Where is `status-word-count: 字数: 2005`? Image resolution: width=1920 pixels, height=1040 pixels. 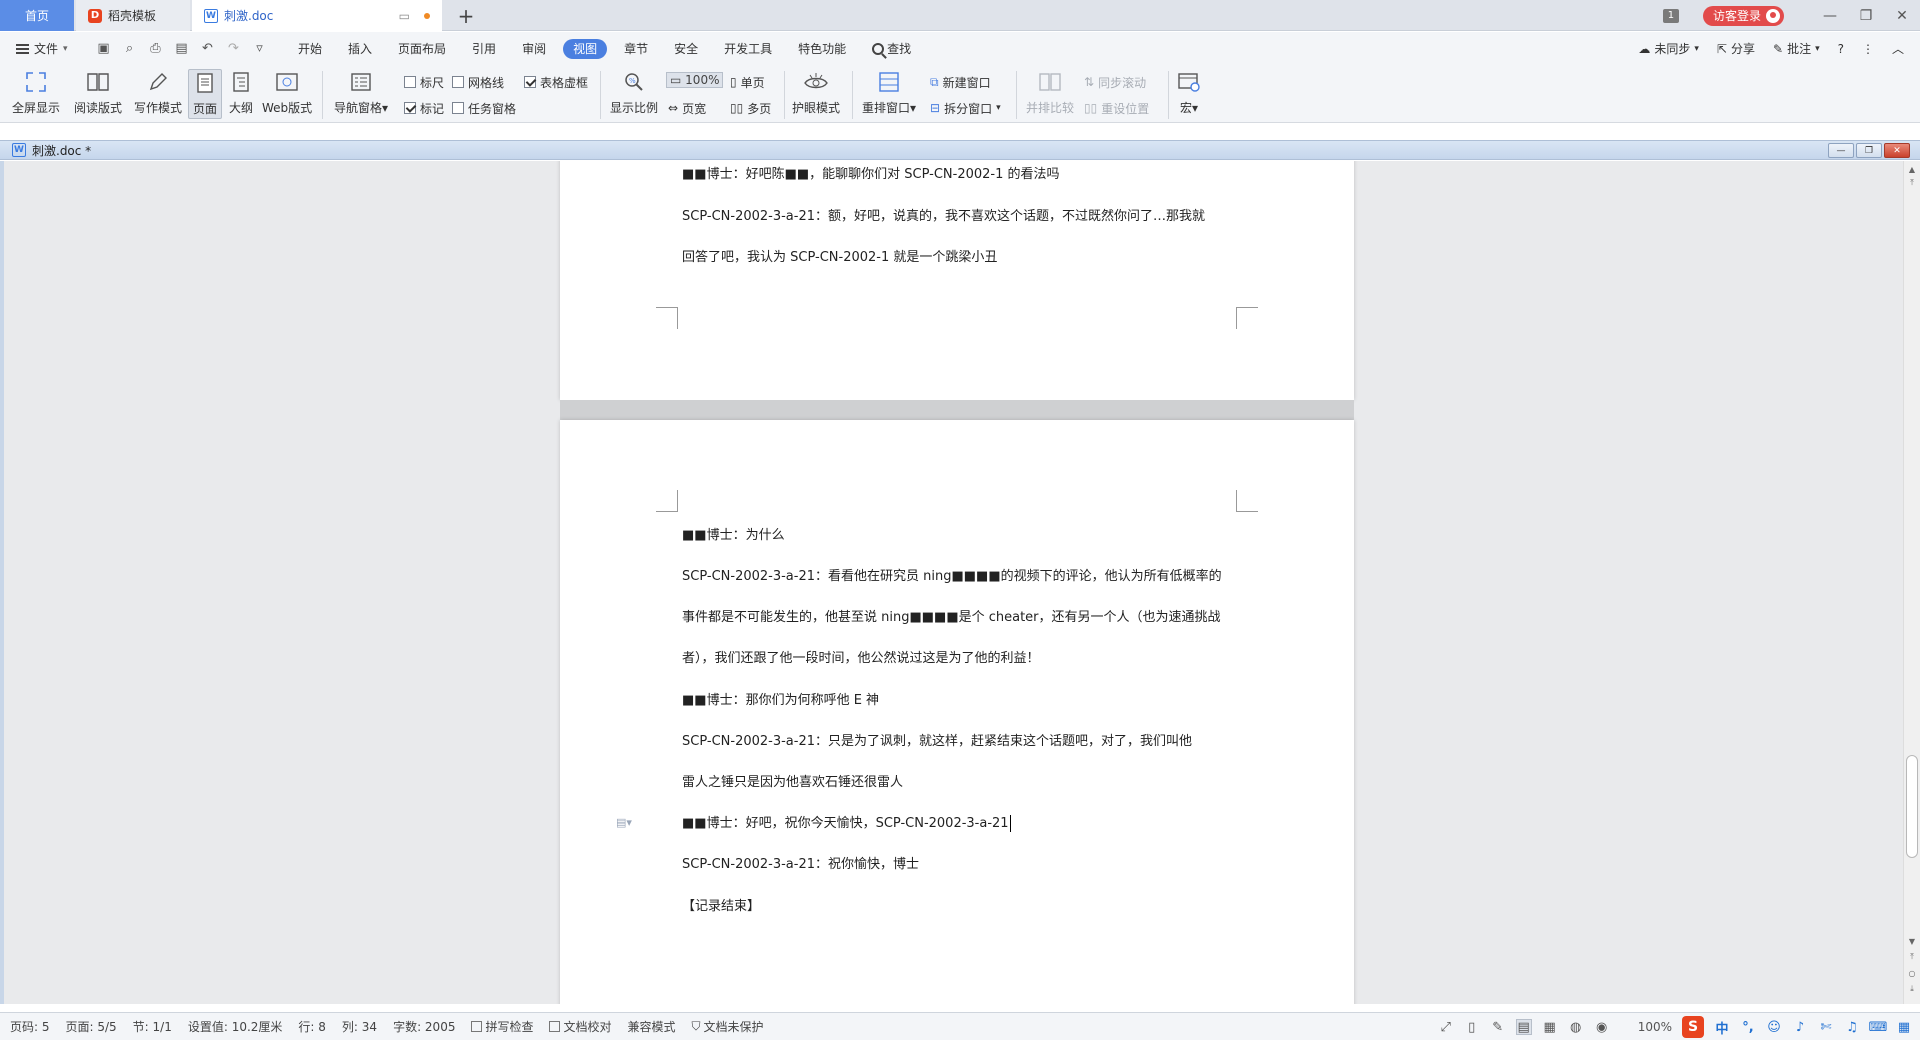
status-word-count: 字数: 2005 is located at coordinates (424, 1026).